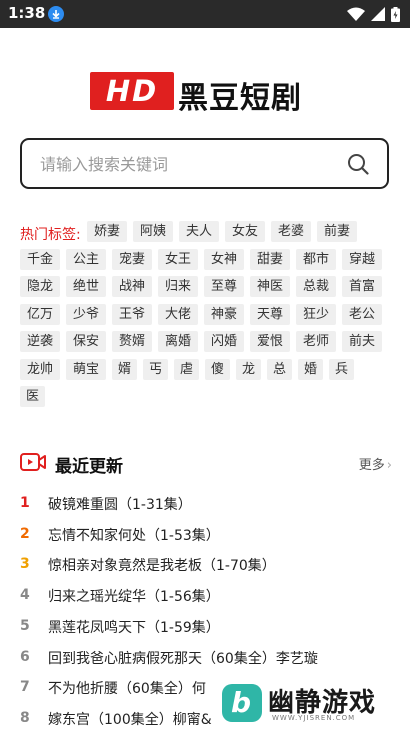 The height and width of the screenshot is (729, 410). I want to click on tag-item: 神豪, so click(224, 314).